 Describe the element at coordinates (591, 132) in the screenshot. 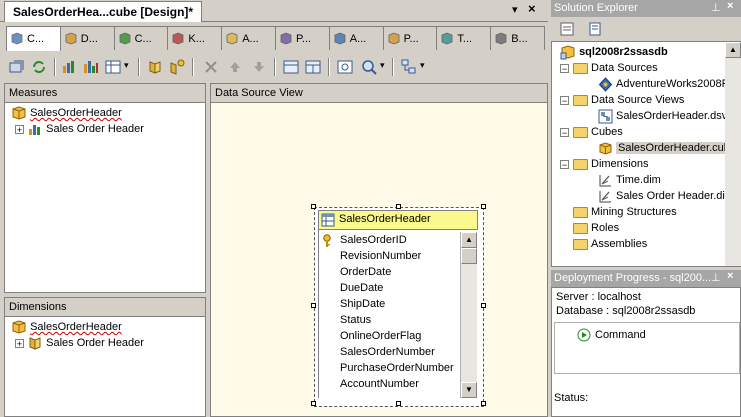

I see `solution-item: − Cubes` at that location.